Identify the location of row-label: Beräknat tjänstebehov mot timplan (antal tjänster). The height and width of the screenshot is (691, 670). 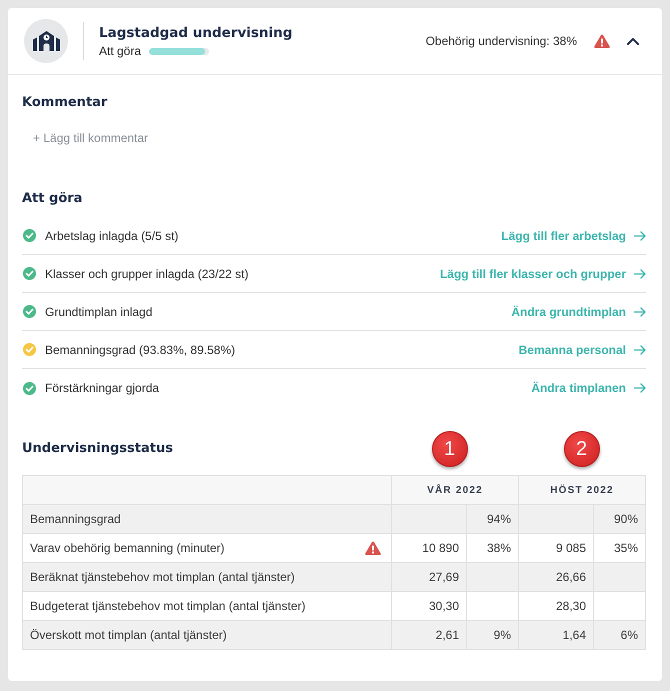
(162, 577).